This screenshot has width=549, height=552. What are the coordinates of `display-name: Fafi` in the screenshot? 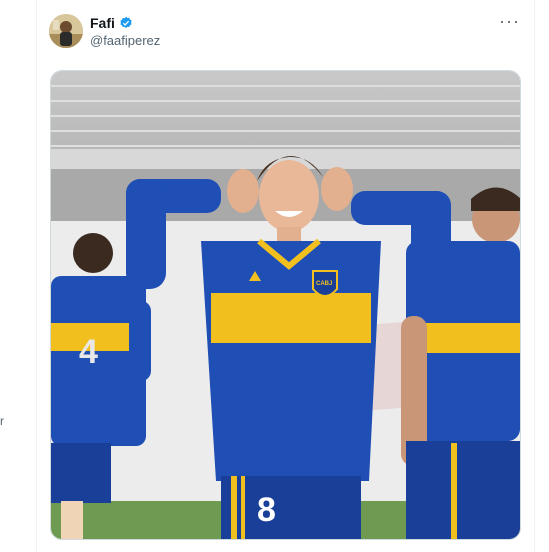 It's located at (102, 23).